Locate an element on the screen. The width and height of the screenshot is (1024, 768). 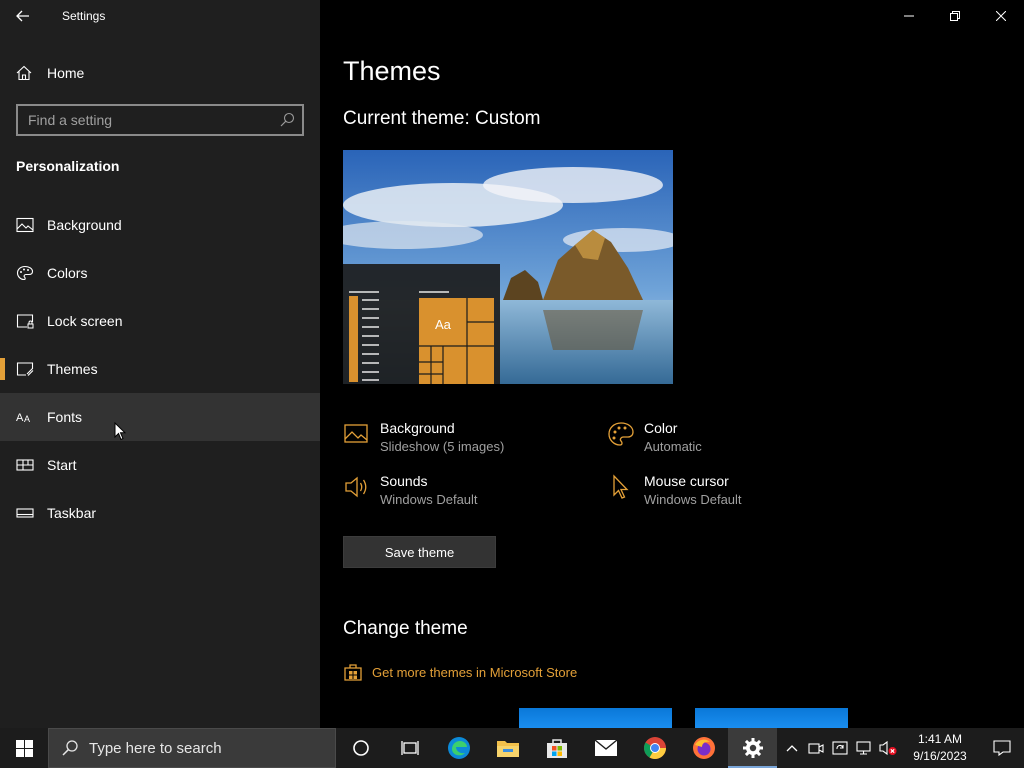
taskbar-search-box: Type here to search is located at coordinates (192, 748).